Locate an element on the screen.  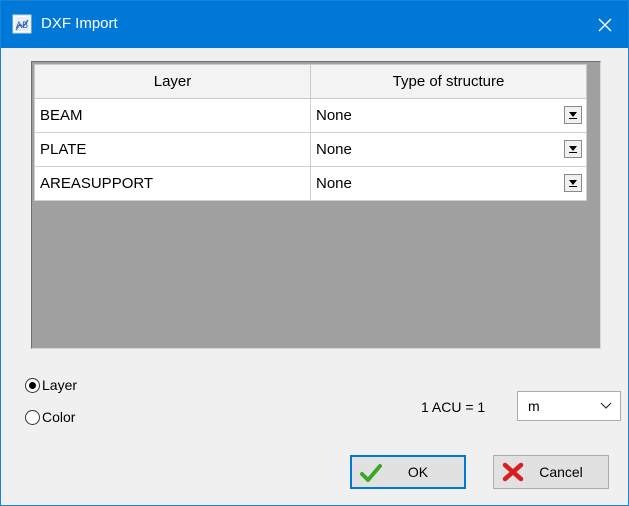
table-header-row: Layer Type of structure is located at coordinates (310, 81).